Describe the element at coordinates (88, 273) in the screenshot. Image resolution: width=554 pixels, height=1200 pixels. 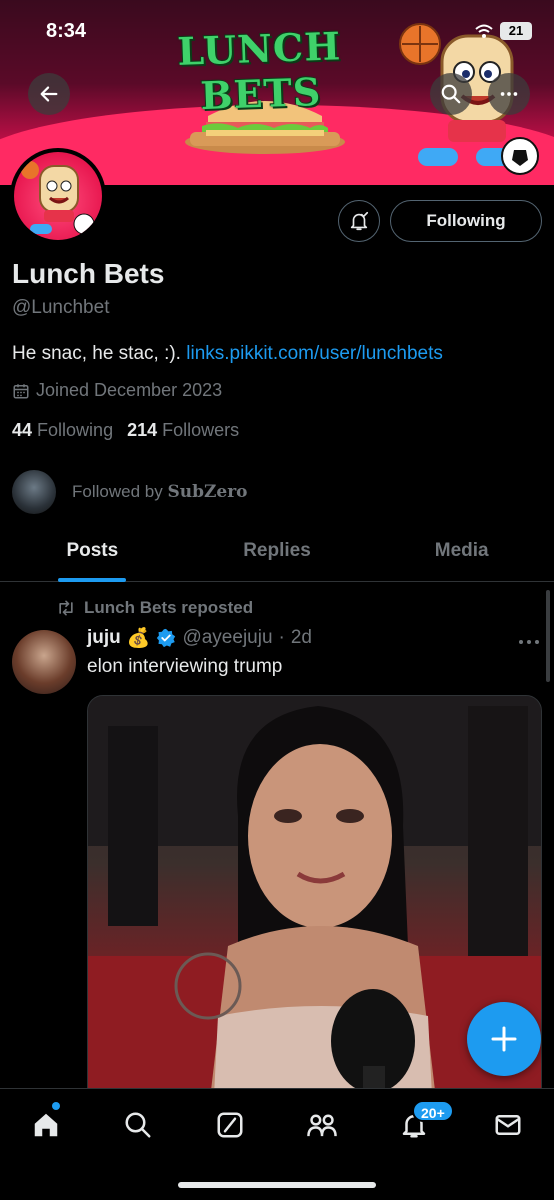
I see `profile-display-name: Lunch Bets` at that location.